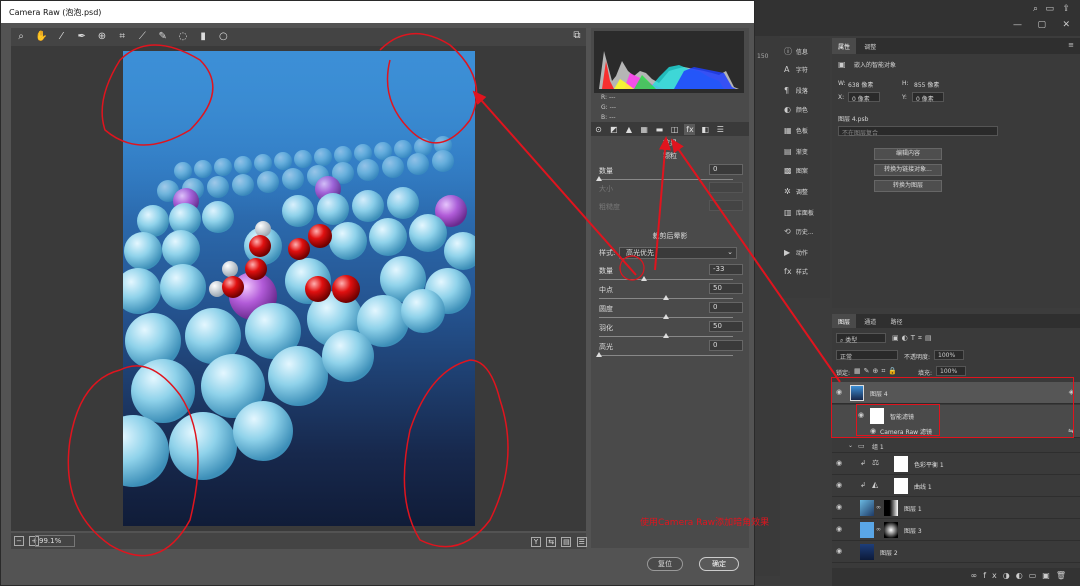 This screenshot has width=1080, height=586. What do you see at coordinates (705, 523) in the screenshot?
I see `annotation-caption: 使用Camera Raw添加暗角效果` at bounding box center [705, 523].